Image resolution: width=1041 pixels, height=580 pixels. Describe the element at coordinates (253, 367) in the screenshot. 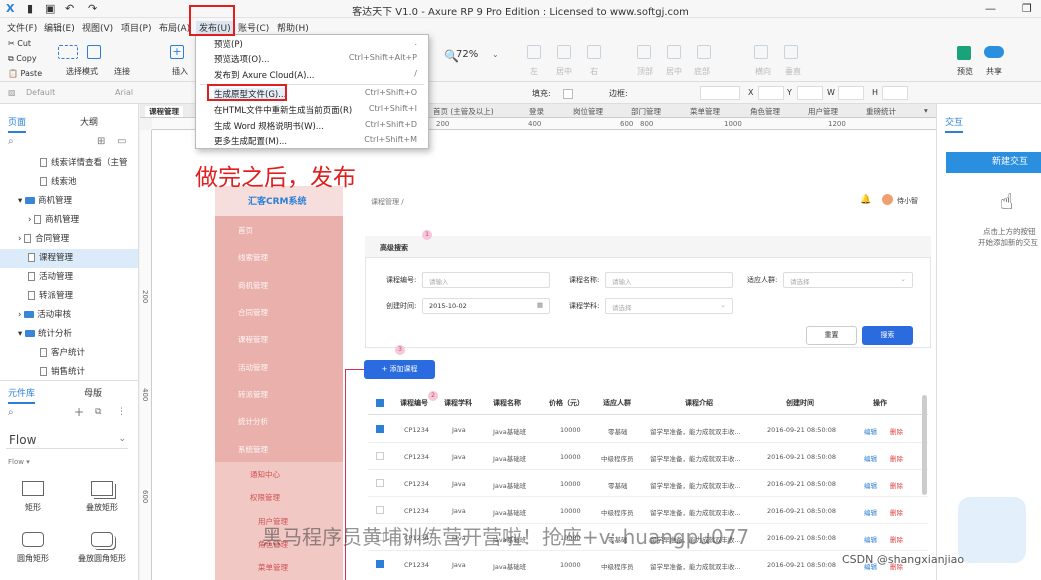

I see `proto-nav-item: 活动管理` at that location.